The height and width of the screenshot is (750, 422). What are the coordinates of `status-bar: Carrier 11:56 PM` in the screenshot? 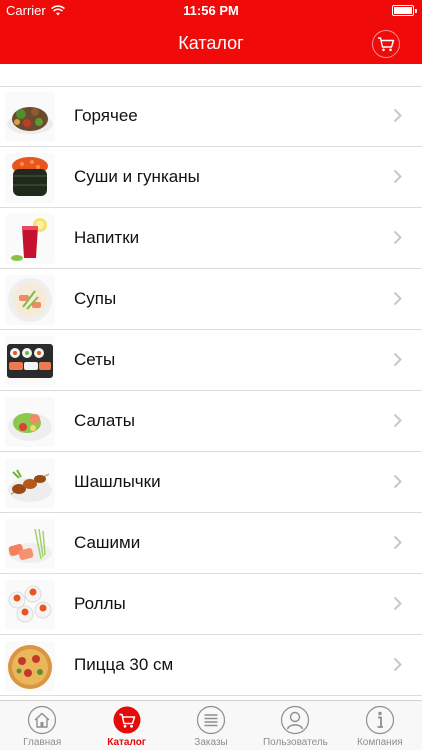 It's located at (211, 11).